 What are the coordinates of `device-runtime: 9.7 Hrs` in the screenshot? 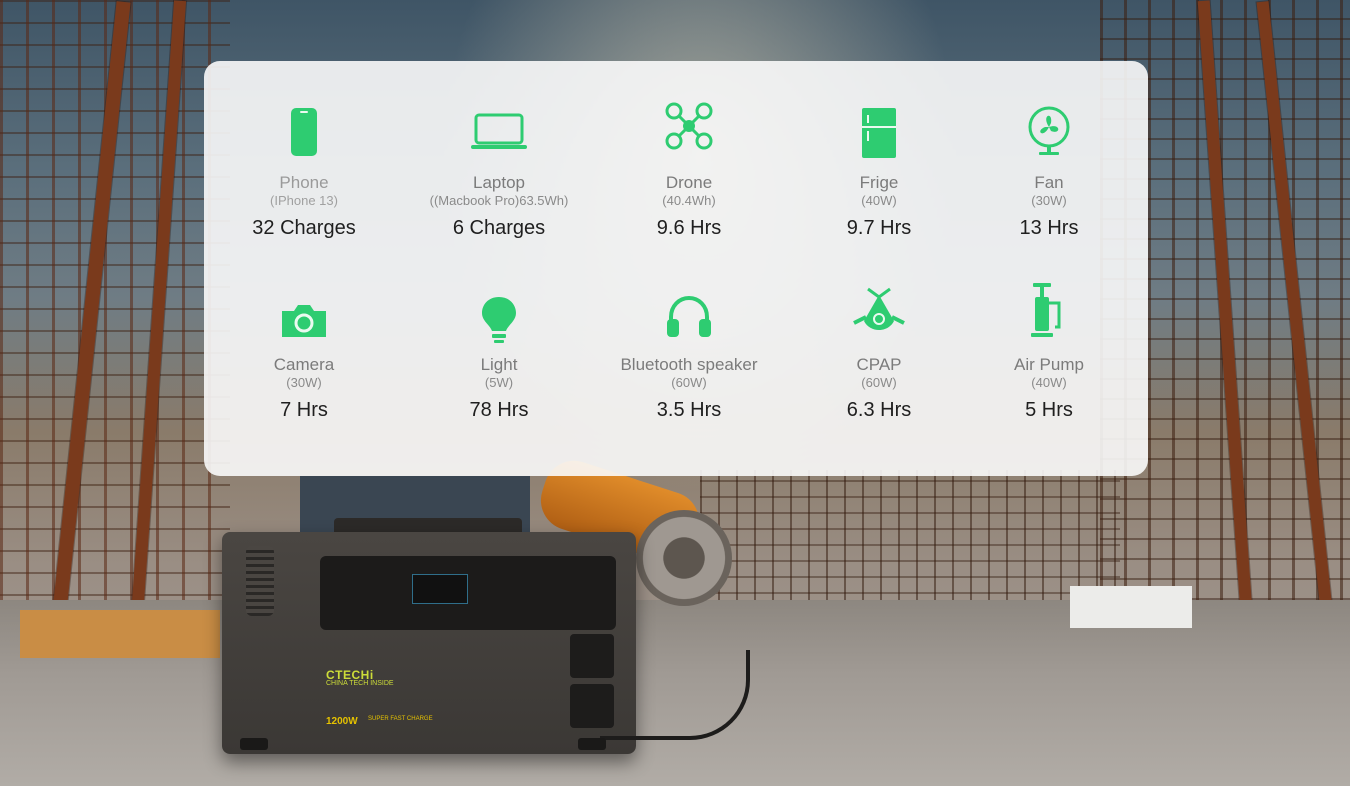 It's located at (879, 228).